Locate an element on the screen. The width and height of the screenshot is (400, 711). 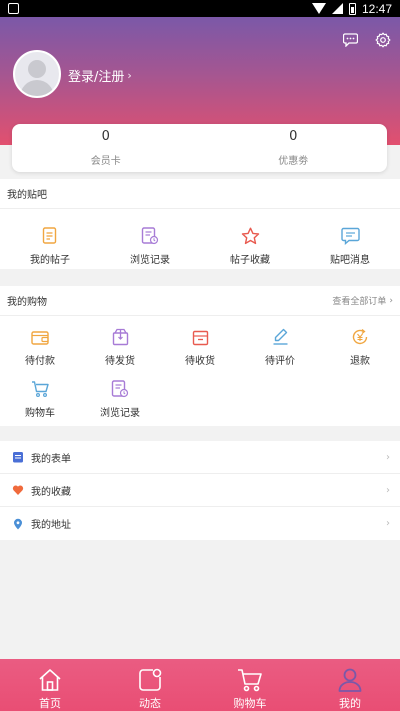
view-all-orders-label: 查看全部订单 is located at coordinates (359, 302).